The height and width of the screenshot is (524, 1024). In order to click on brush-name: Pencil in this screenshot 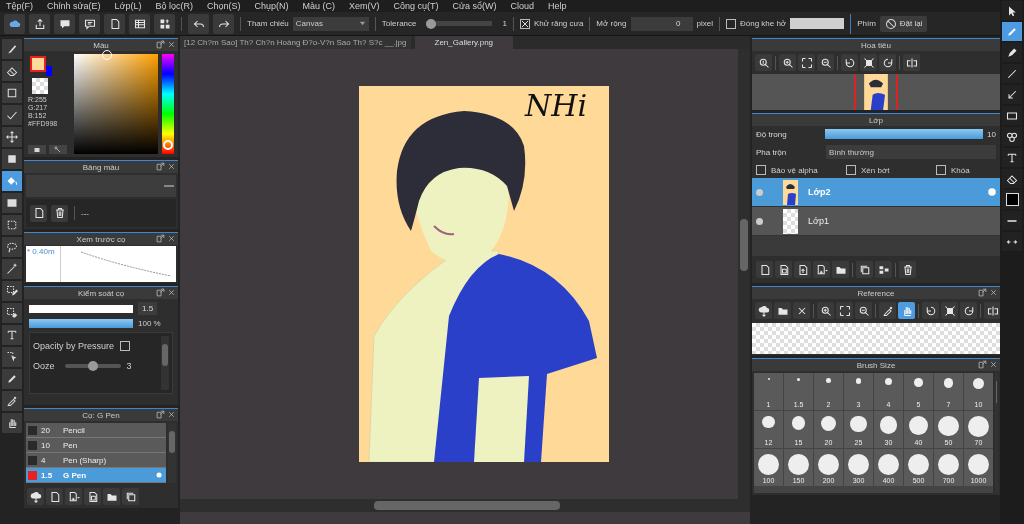, I will do `click(74, 430)`.